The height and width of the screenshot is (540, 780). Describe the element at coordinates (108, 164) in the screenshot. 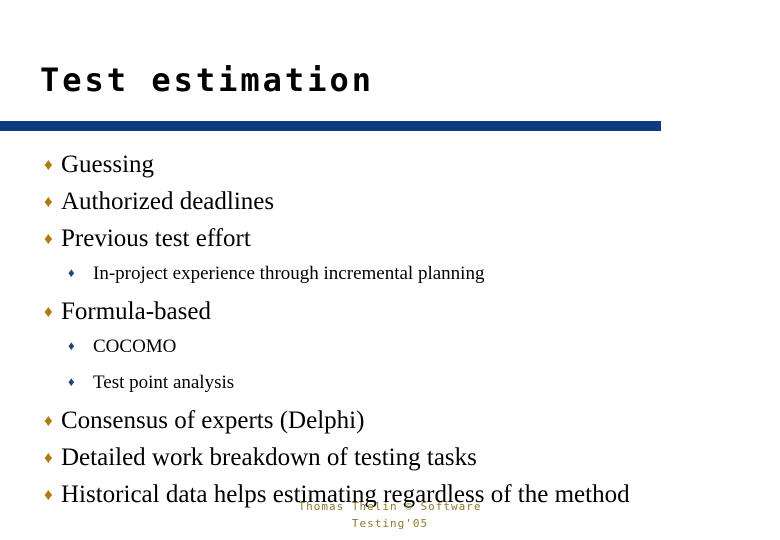

I see `list-item-label: Guessing` at that location.